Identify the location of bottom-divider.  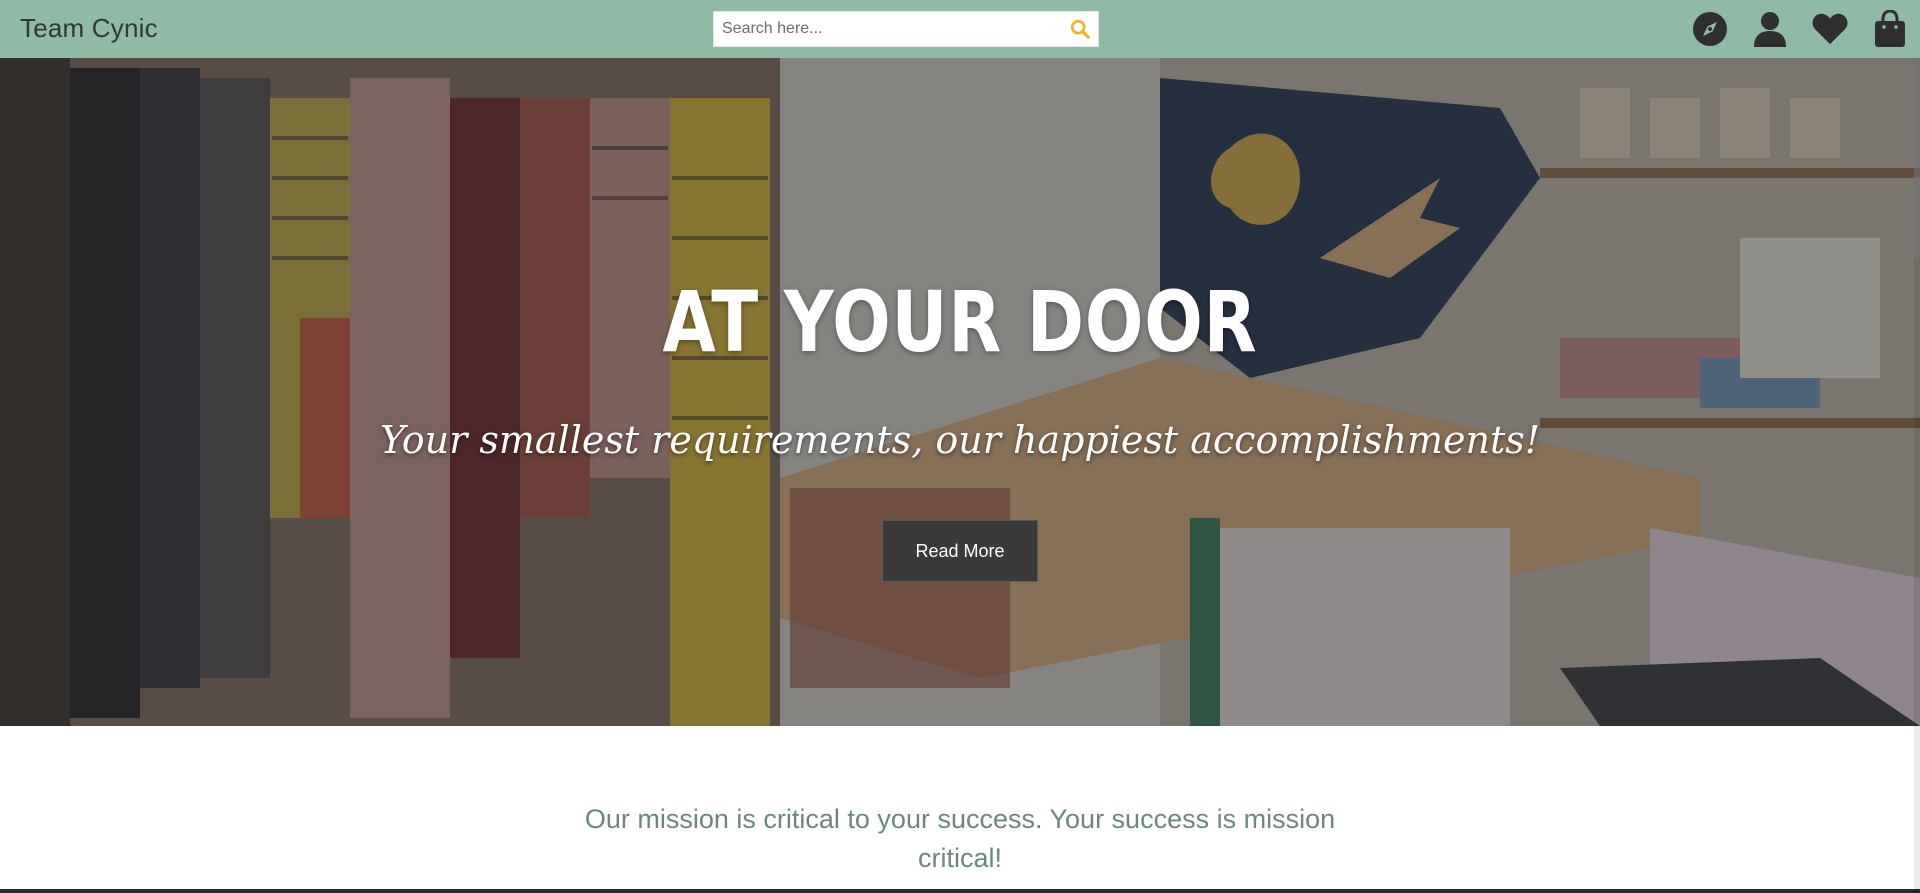
(960, 891).